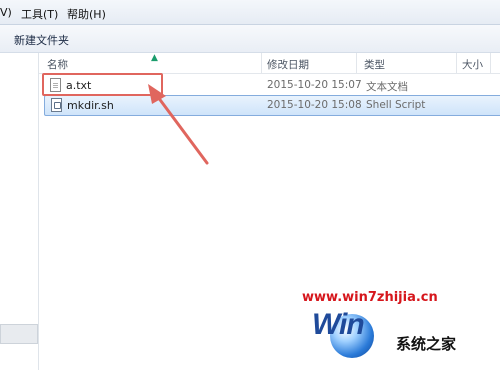  What do you see at coordinates (370, 297) in the screenshot?
I see `watermark-url: www.win7zhijia.cn` at bounding box center [370, 297].